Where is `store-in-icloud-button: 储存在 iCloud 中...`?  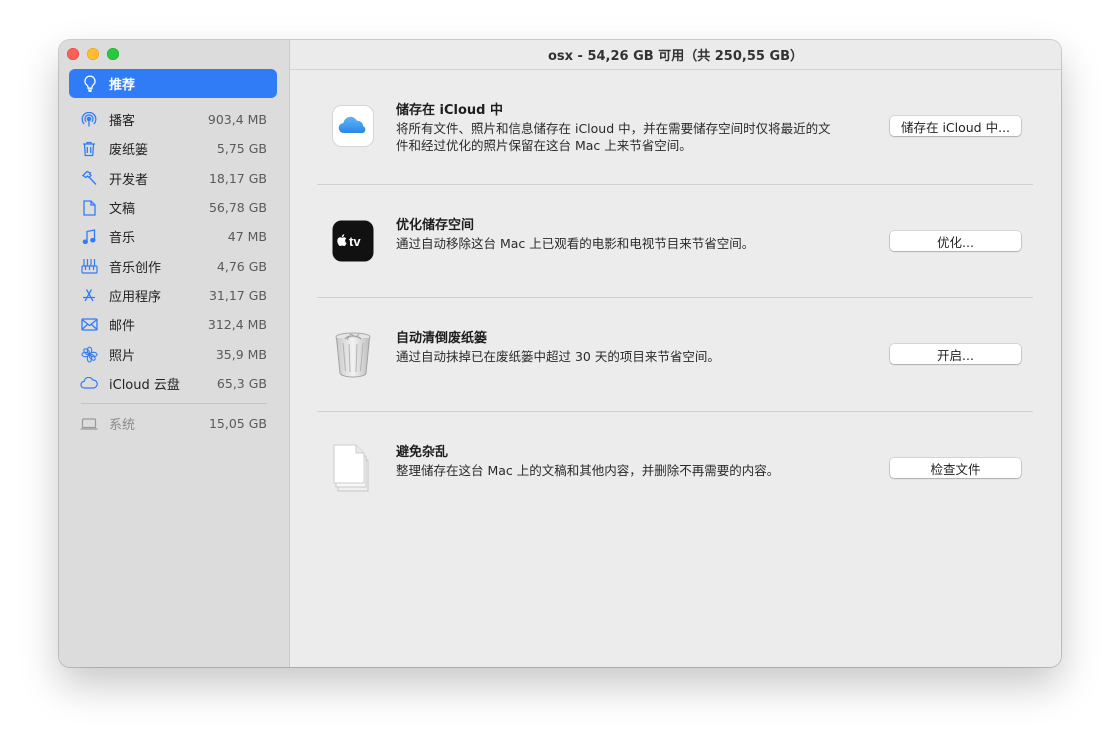
store-in-icloud-button: 储存在 iCloud 中... is located at coordinates (955, 126).